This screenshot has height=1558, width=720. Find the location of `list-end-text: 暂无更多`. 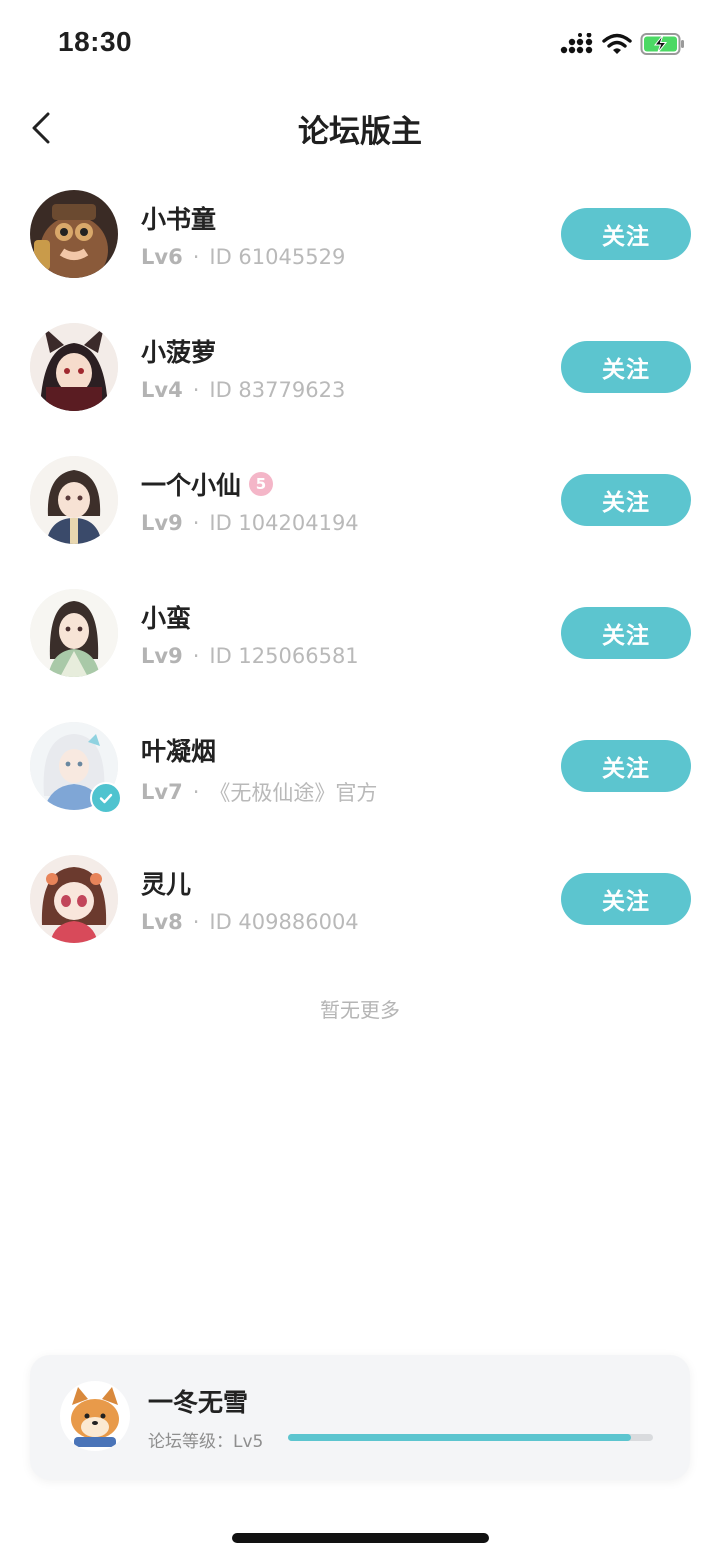

list-end-text: 暂无更多 is located at coordinates (360, 1010).